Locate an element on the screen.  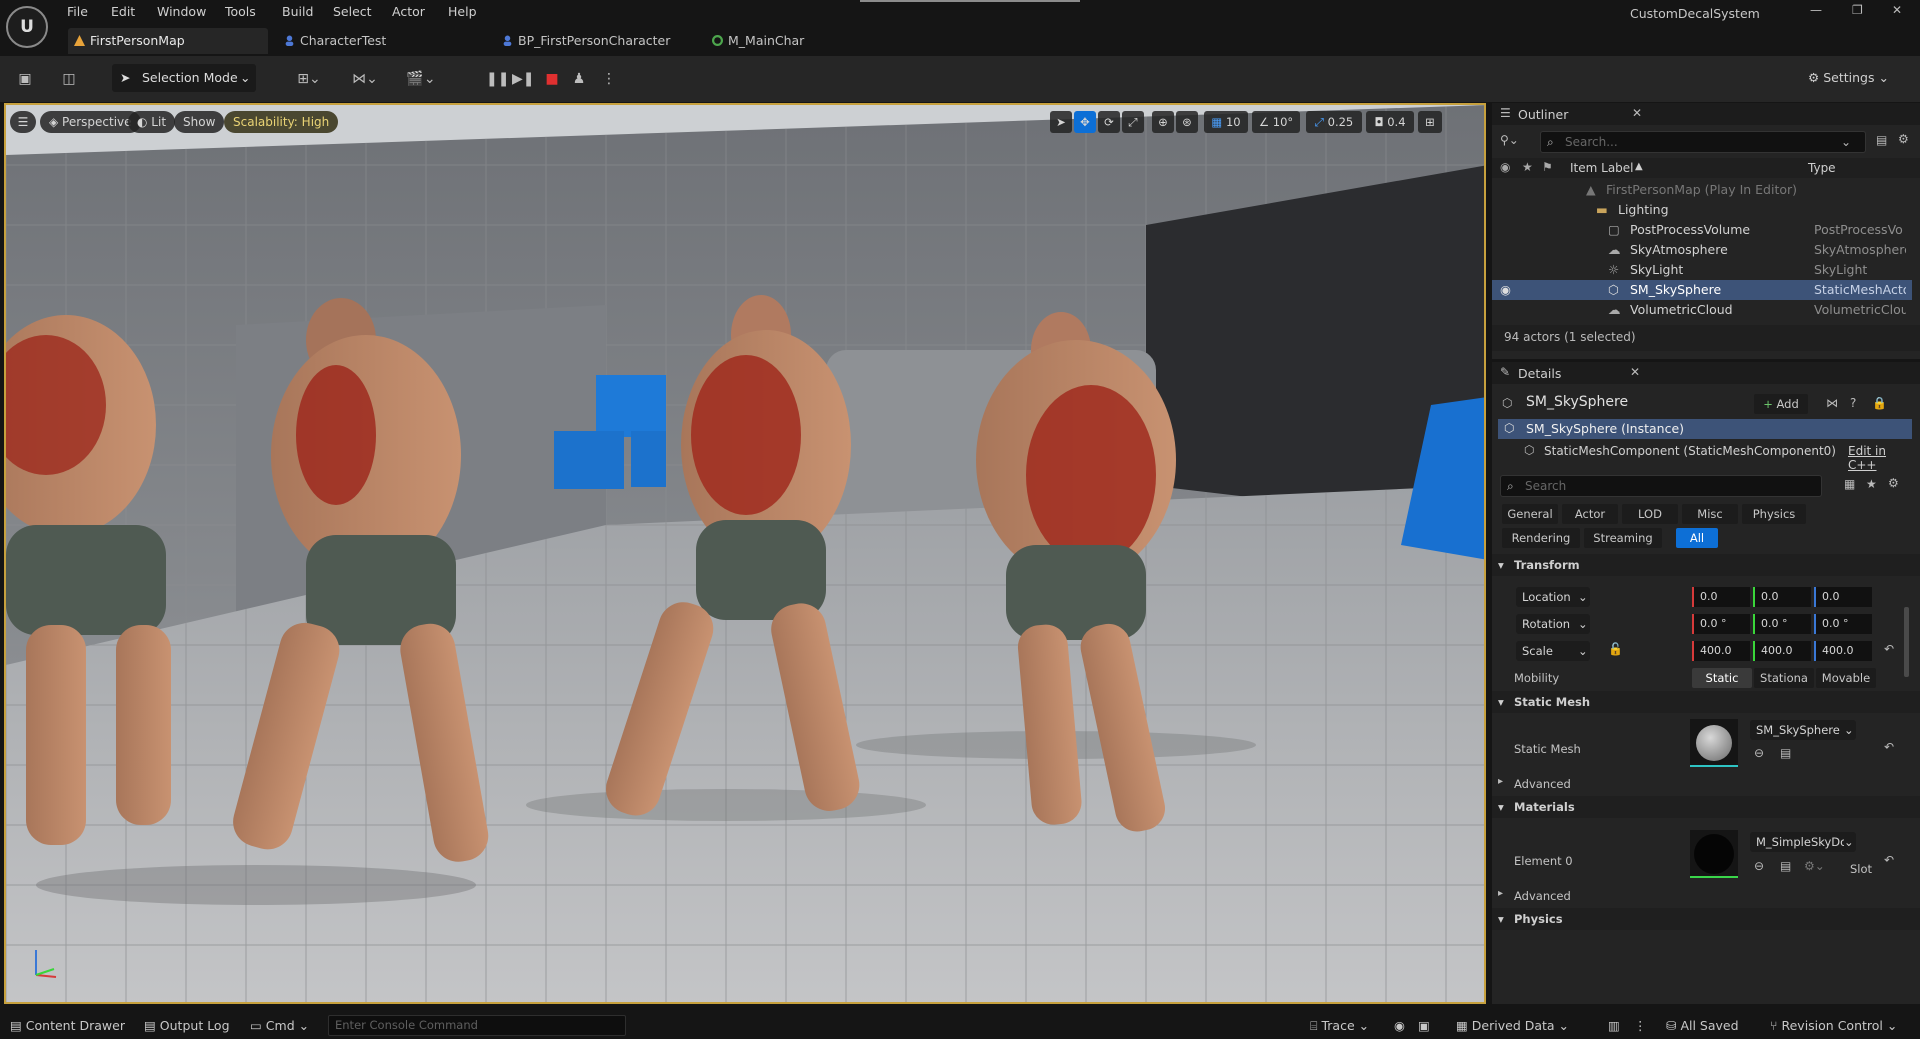
static-mesh-advanced-row: ▸ Advanced is located at coordinates (1706, 784).